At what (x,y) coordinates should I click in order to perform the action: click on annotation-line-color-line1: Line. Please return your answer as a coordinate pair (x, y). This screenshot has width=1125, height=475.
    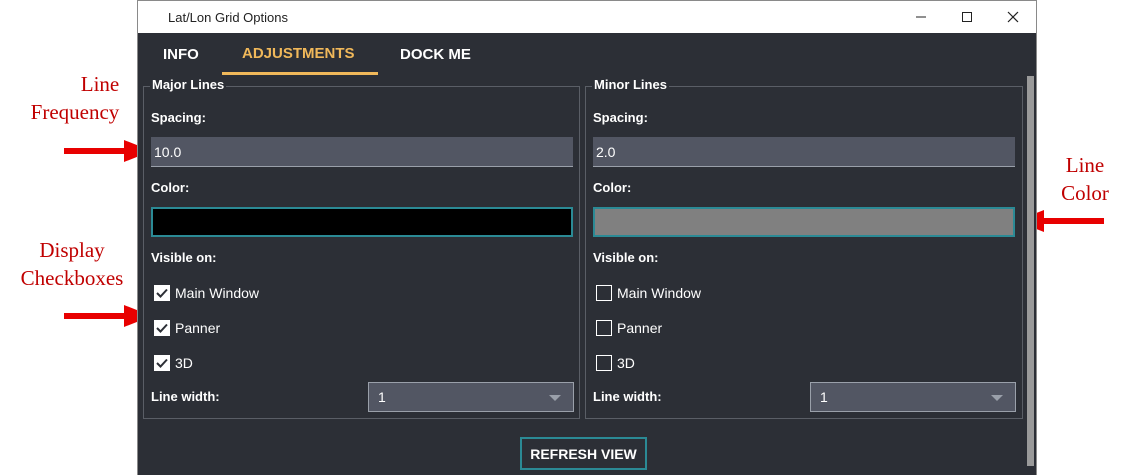
    Looking at the image, I should click on (1085, 165).